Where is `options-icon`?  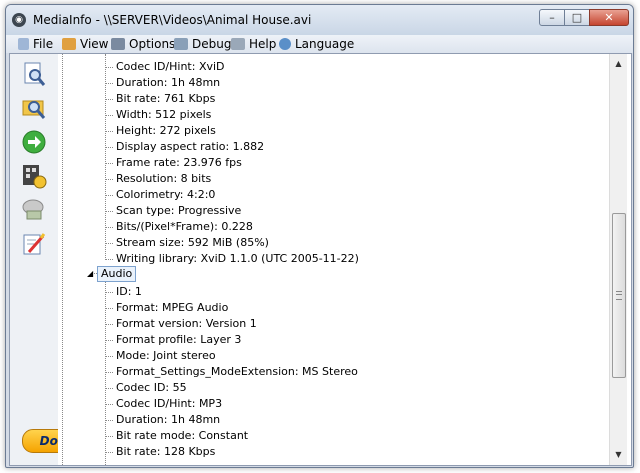 options-icon is located at coordinates (118, 44).